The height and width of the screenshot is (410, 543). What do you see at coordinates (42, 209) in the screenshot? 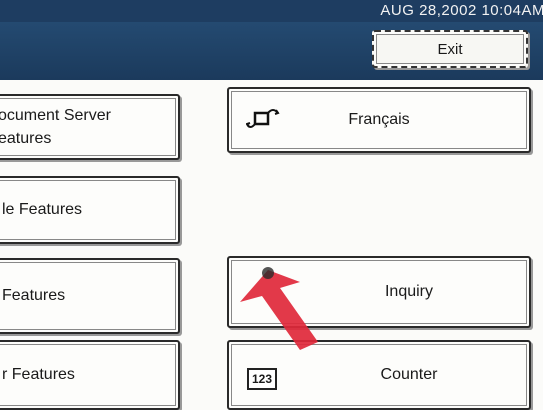
I see `file-features-label: le Features` at bounding box center [42, 209].